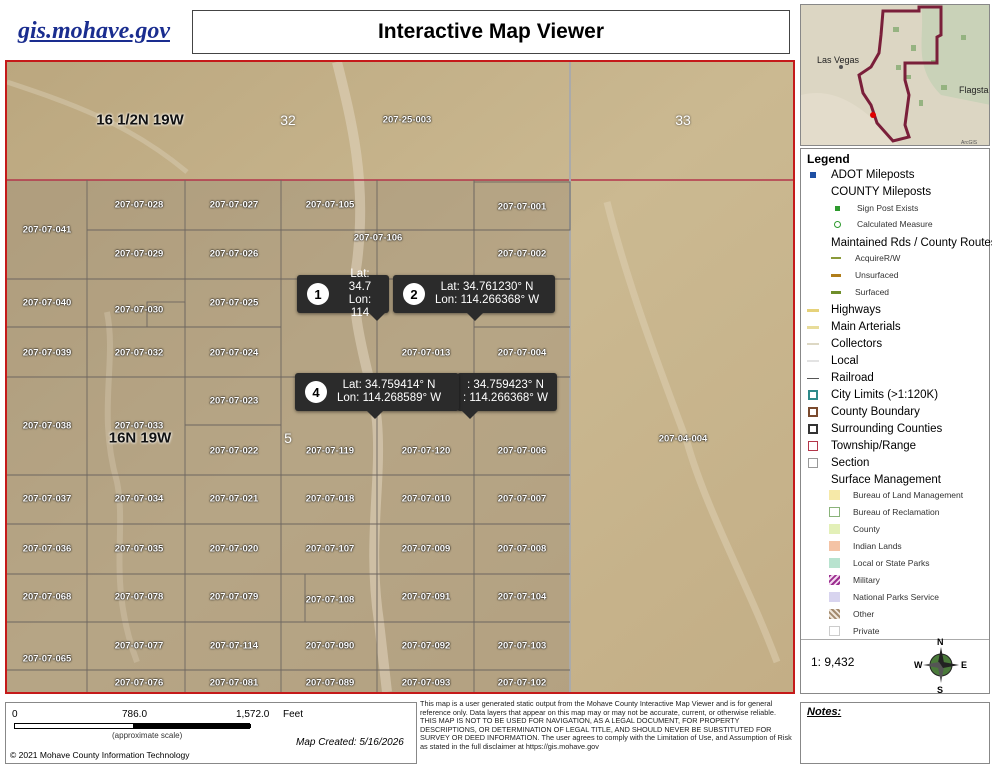  What do you see at coordinates (813, 395) in the screenshot?
I see `city-limits-icon` at bounding box center [813, 395].